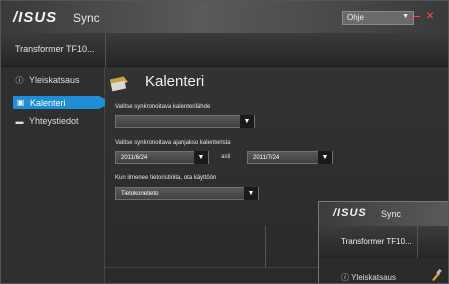 The image size is (449, 284). I want to click on conflict-resolution-value: Tietokonetieto, so click(140, 194).